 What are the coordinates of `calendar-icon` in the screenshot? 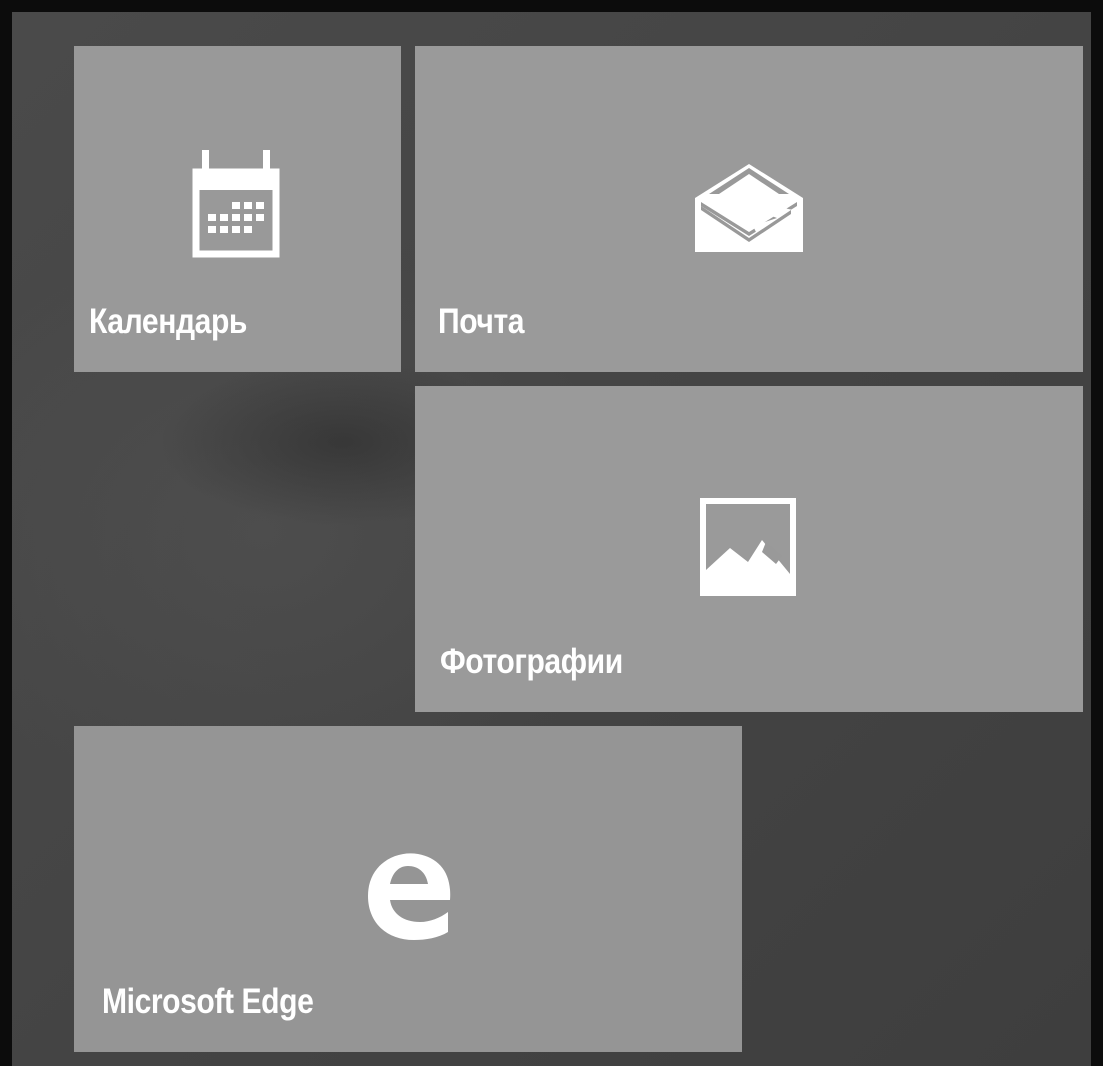 It's located at (236, 205).